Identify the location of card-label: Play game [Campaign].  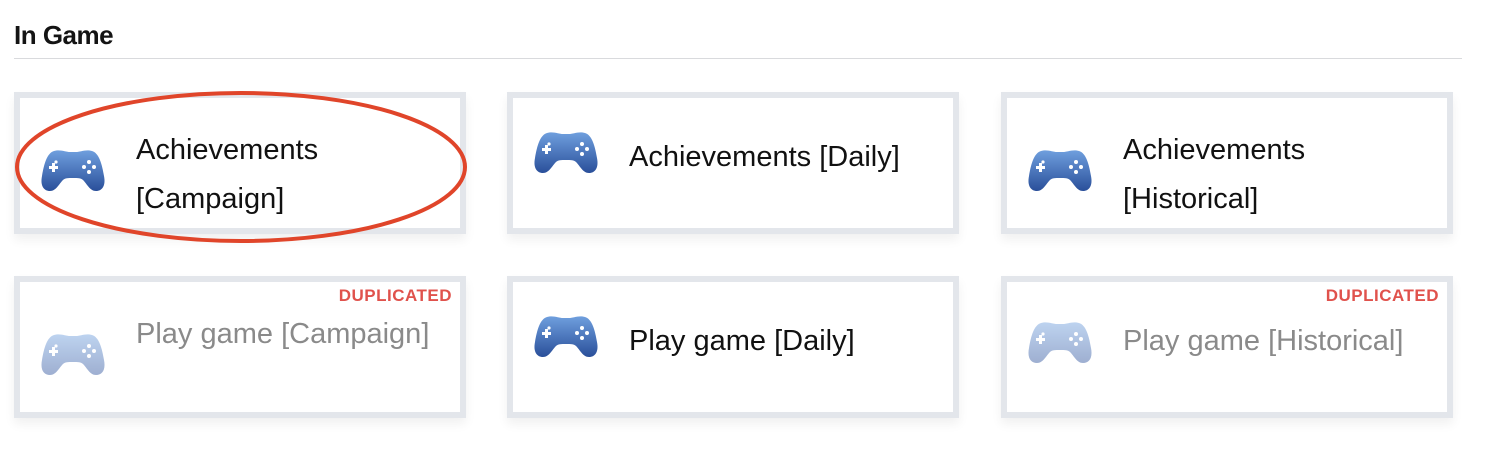
(283, 334).